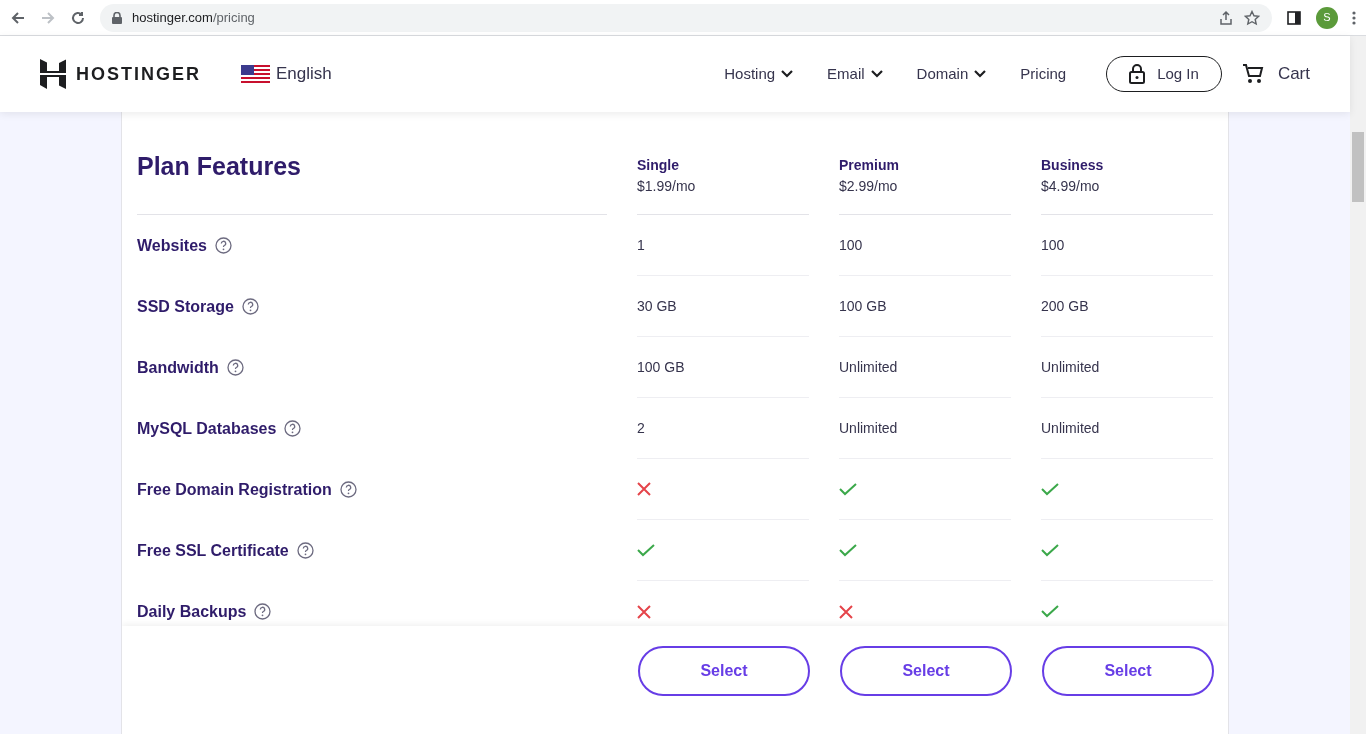 The image size is (1366, 734). What do you see at coordinates (1358, 385) in the screenshot?
I see `scrollbar` at bounding box center [1358, 385].